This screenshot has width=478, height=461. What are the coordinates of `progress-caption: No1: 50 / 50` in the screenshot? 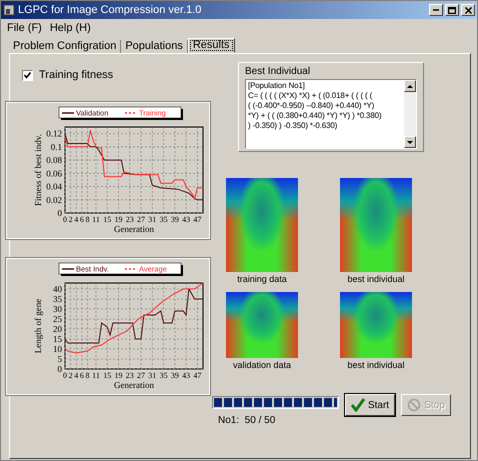 It's located at (246, 420).